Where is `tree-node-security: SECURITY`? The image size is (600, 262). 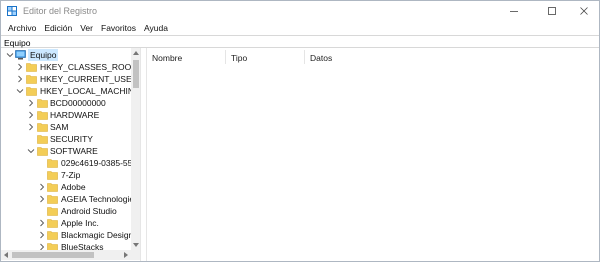
tree-node-security: SECURITY is located at coordinates (66, 139).